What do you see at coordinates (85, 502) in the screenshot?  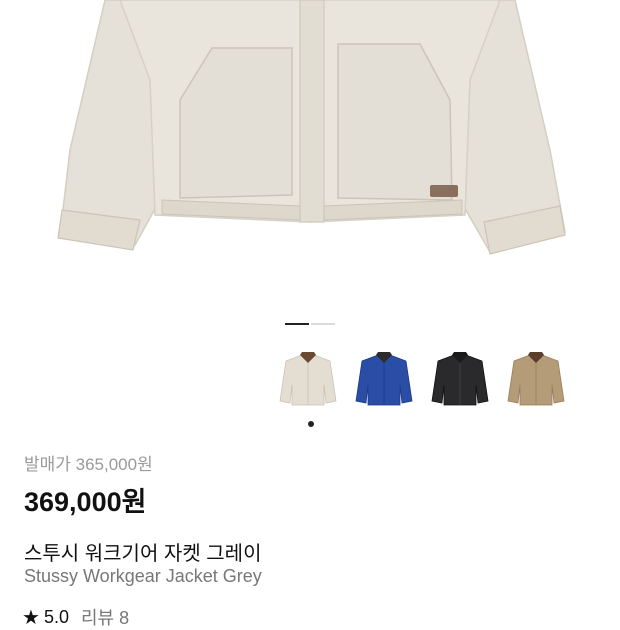 I see `current-price: 369,000원` at bounding box center [85, 502].